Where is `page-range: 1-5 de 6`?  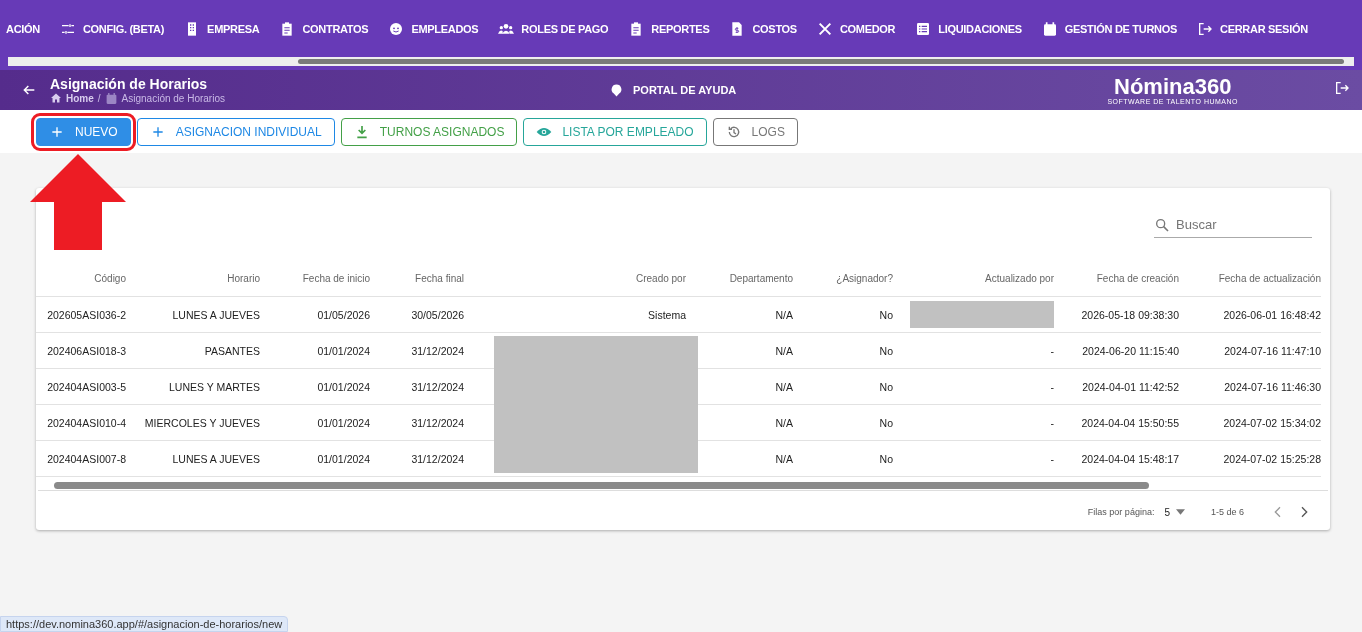 page-range: 1-5 de 6 is located at coordinates (1227, 512).